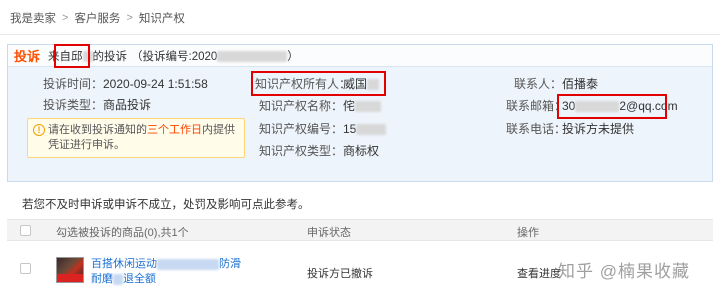  Describe the element at coordinates (329, 233) in the screenshot. I see `status-header: 申诉状态` at that location.